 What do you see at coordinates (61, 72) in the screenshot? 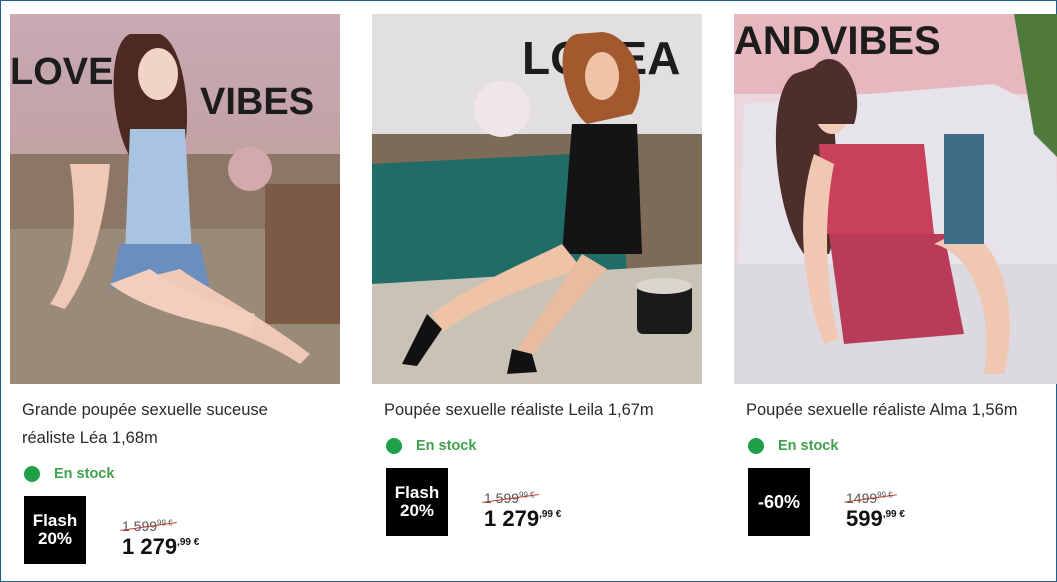
I see `photo-sign-text: LOVE` at bounding box center [61, 72].